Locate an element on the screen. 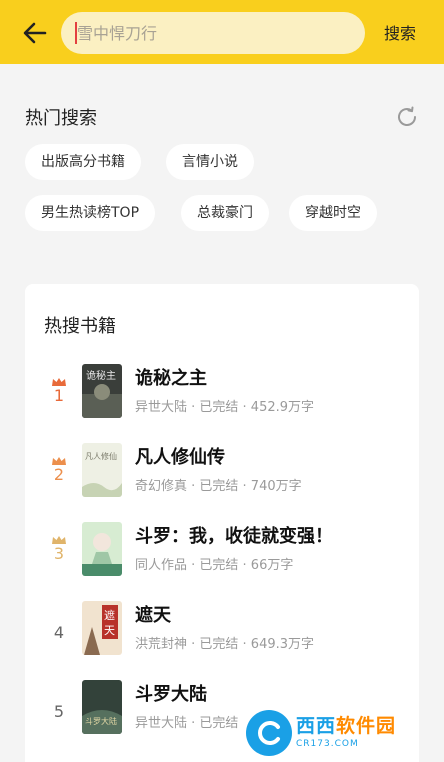  back-button is located at coordinates (35, 33).